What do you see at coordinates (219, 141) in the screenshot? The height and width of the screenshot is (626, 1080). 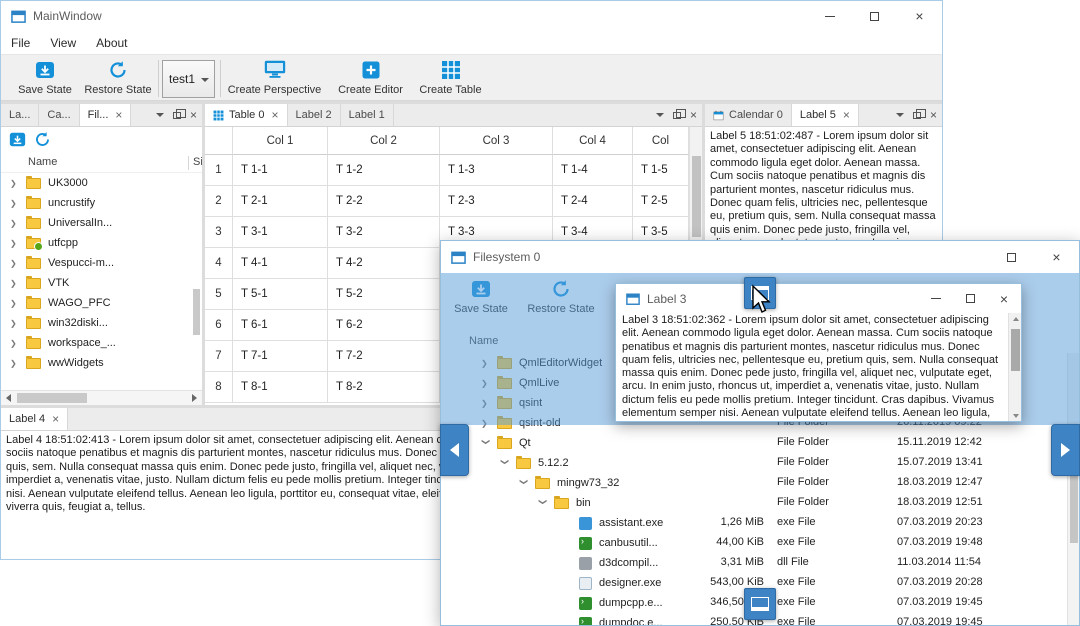 I see `table-corner-cell` at bounding box center [219, 141].